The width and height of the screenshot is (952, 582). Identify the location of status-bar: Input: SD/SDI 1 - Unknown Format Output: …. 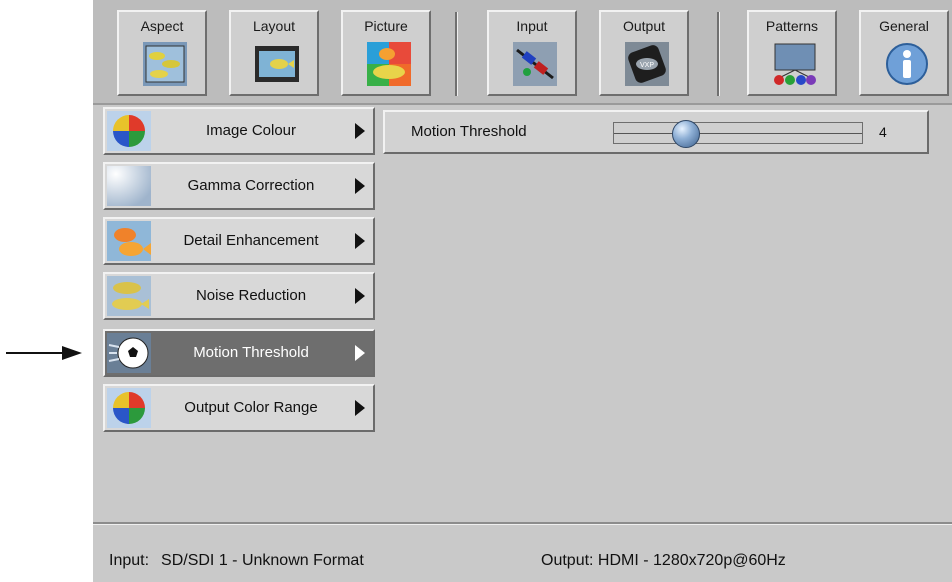
(522, 552).